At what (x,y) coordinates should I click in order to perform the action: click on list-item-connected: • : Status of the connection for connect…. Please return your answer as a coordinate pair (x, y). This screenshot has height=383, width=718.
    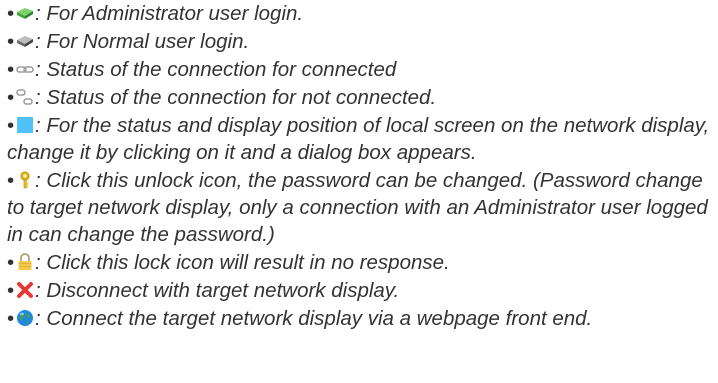
    Looking at the image, I should click on (359, 69).